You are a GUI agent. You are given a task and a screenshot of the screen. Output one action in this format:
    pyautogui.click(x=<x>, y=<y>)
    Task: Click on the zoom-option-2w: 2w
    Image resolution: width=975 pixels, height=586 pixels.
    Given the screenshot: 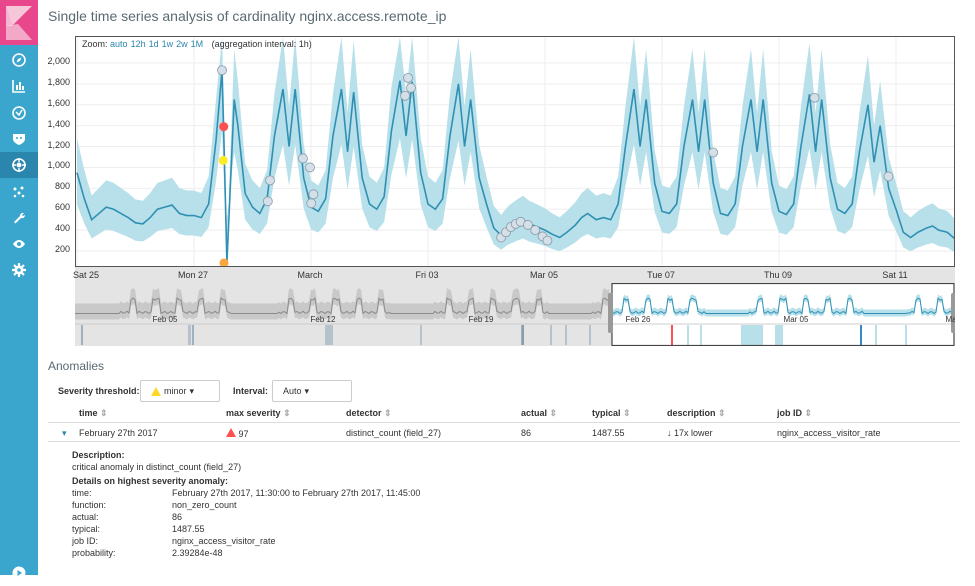 What is the action you would take?
    pyautogui.click(x=182, y=44)
    